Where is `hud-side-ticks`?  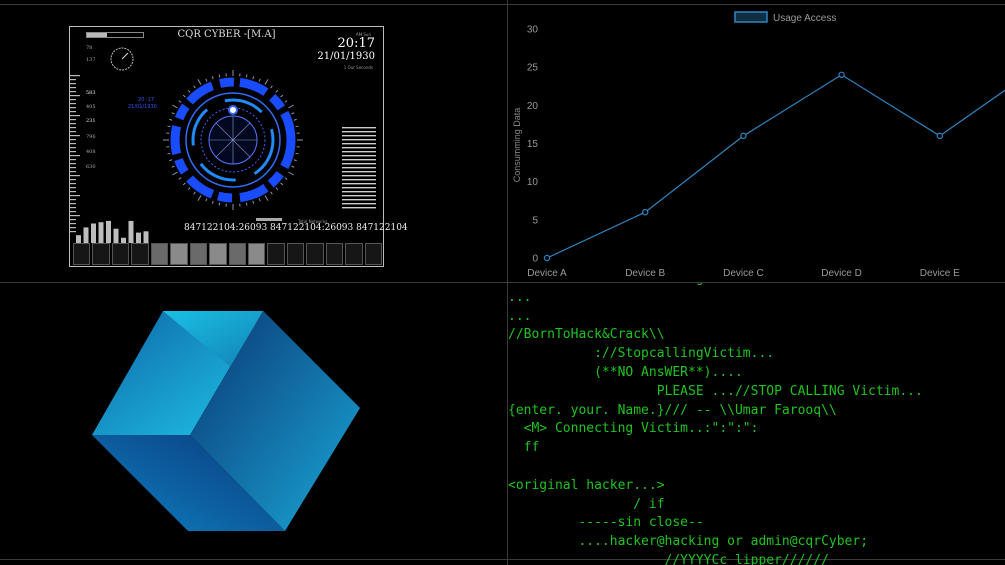 hud-side-ticks is located at coordinates (75, 154).